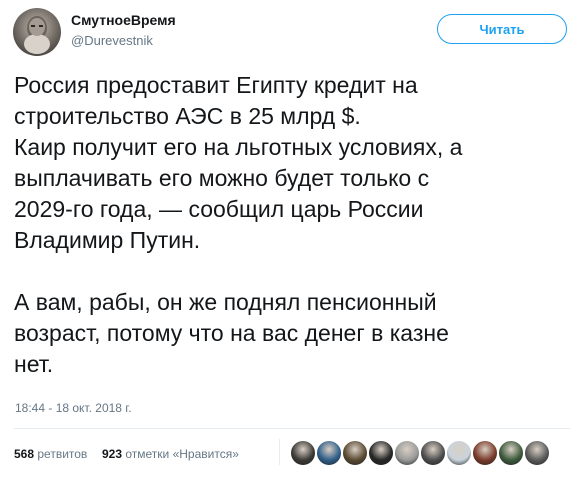 The height and width of the screenshot is (480, 579). I want to click on author-handle: @Durevestnik, so click(112, 40).